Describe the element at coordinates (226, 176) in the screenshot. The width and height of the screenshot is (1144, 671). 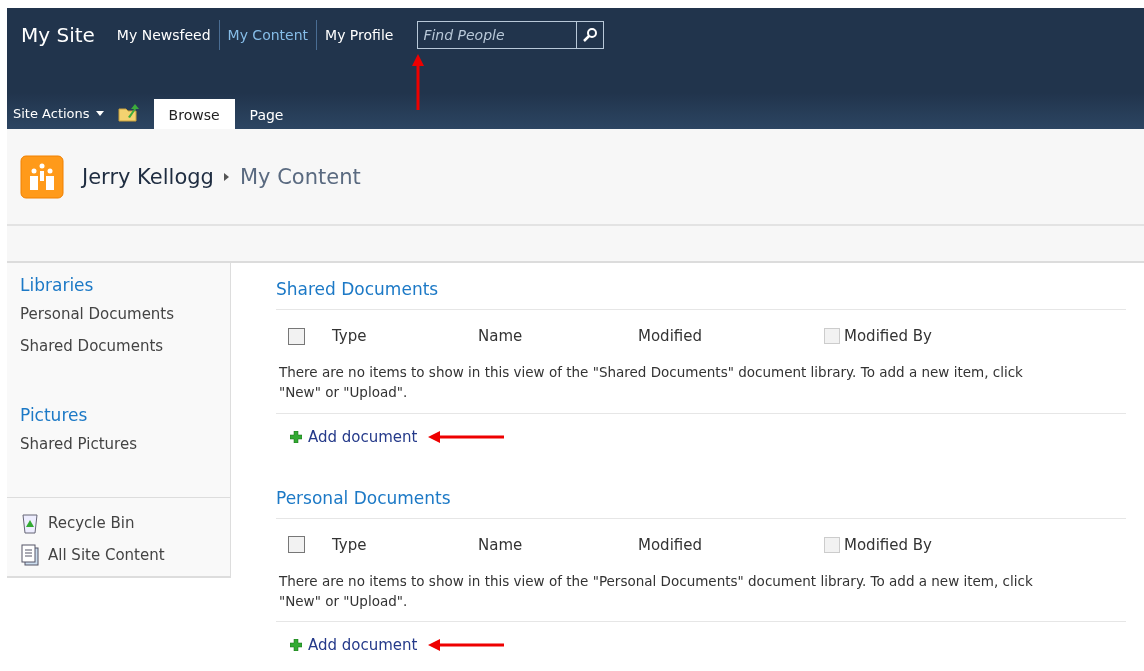
I see `breadcrumb-arrow-icon` at that location.